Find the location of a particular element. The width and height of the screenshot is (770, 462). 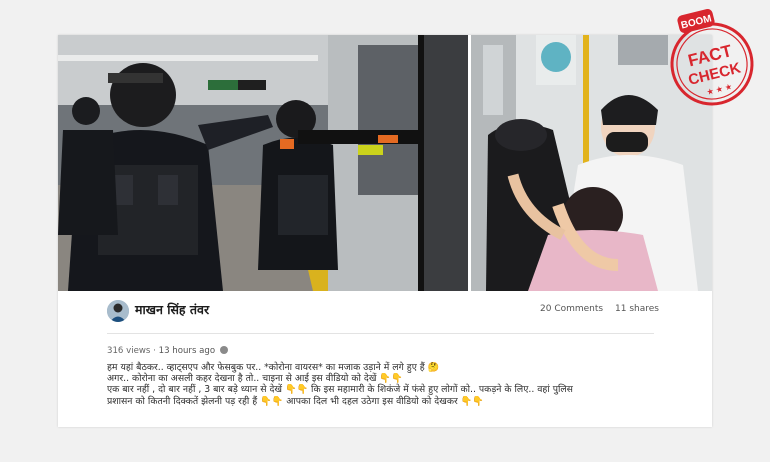

author-avatar is located at coordinates (118, 311).